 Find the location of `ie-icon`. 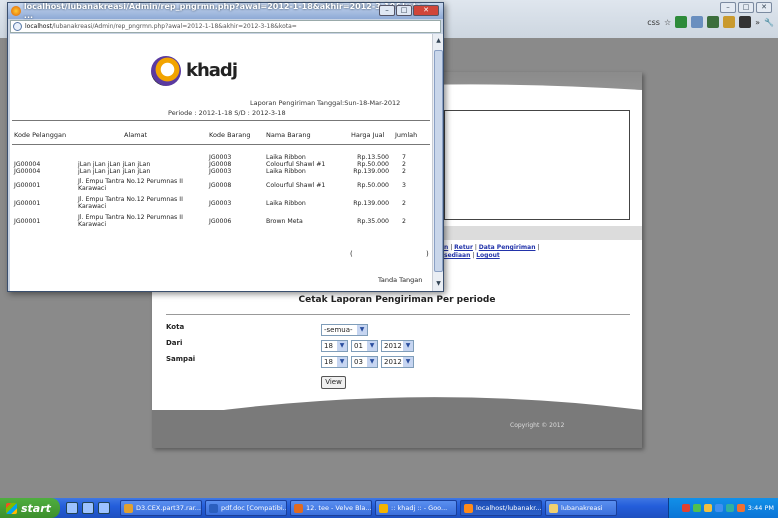

ie-icon is located at coordinates (88, 508).